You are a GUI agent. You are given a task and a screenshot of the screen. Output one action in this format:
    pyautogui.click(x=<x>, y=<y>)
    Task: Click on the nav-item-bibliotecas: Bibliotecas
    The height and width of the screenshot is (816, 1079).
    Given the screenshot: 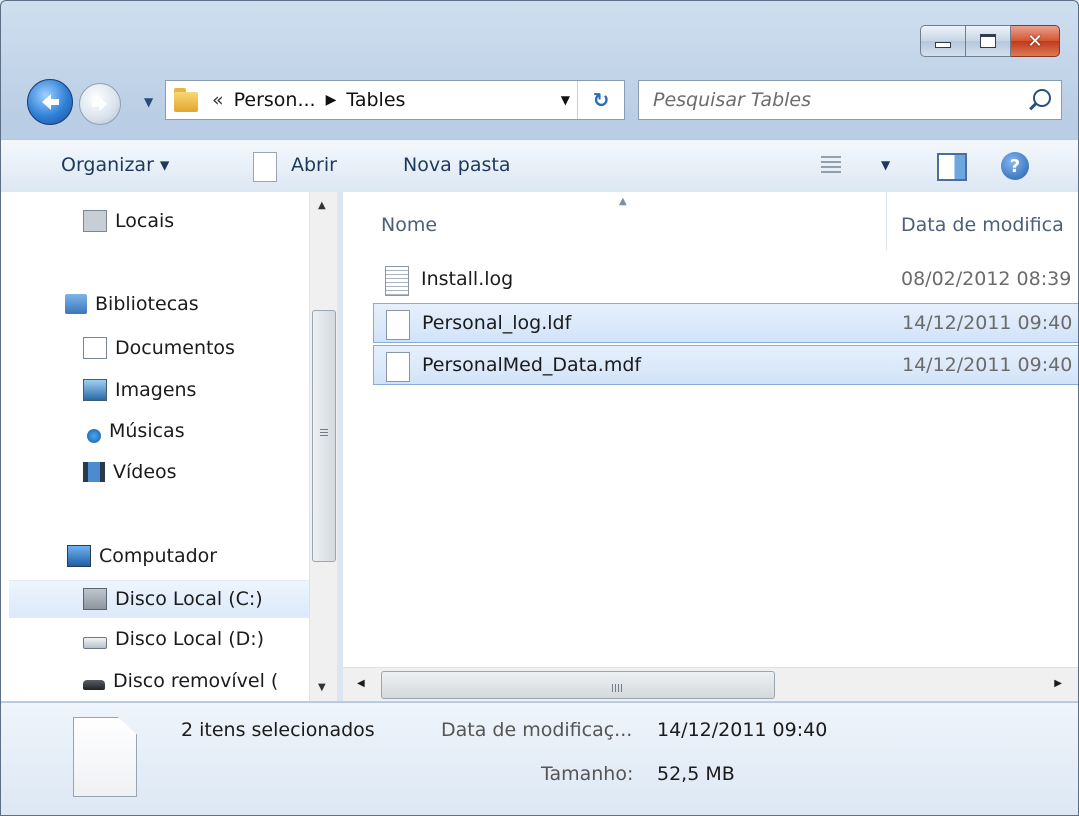 What is the action you would take?
    pyautogui.click(x=132, y=304)
    